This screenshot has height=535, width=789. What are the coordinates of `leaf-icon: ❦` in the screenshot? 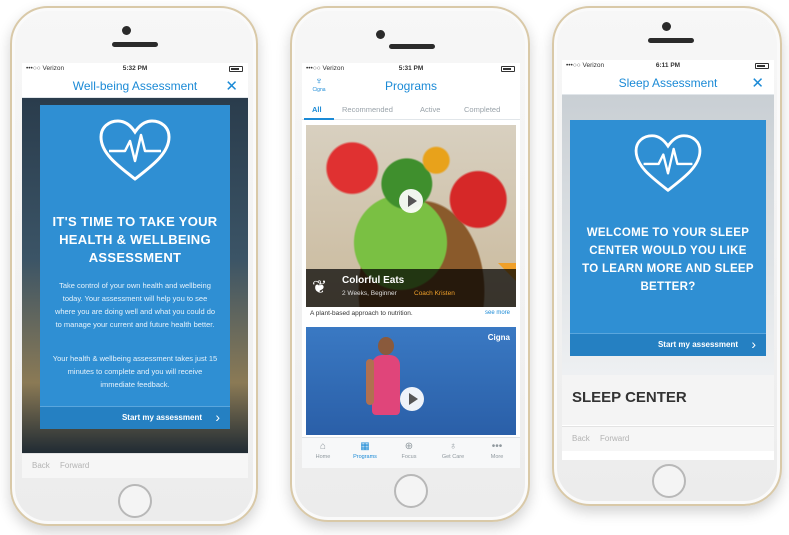 It's located at (320, 287).